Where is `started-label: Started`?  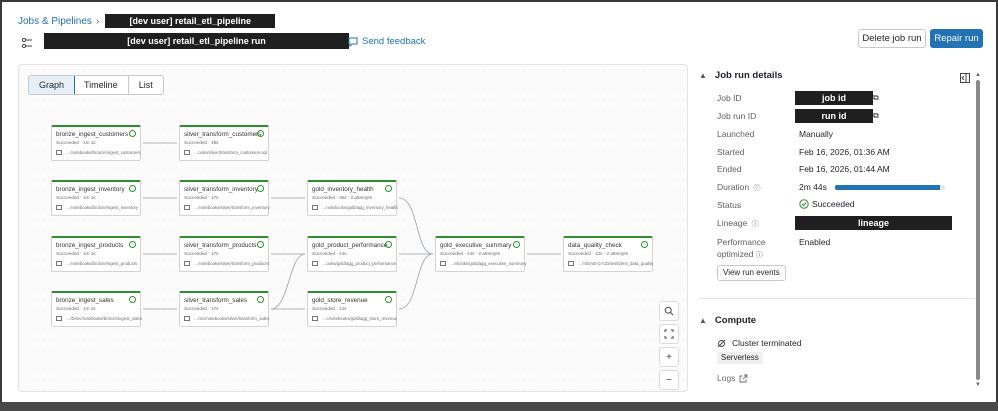
started-label: Started is located at coordinates (731, 152).